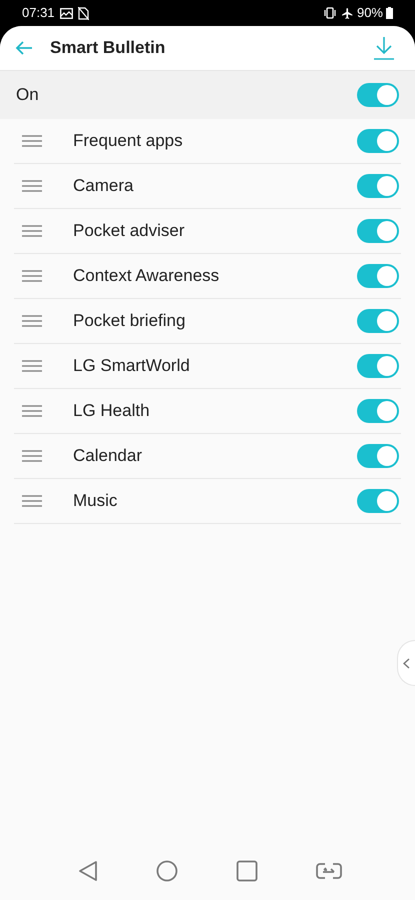  What do you see at coordinates (132, 366) in the screenshot?
I see `item-label: LG SmartWorld` at bounding box center [132, 366].